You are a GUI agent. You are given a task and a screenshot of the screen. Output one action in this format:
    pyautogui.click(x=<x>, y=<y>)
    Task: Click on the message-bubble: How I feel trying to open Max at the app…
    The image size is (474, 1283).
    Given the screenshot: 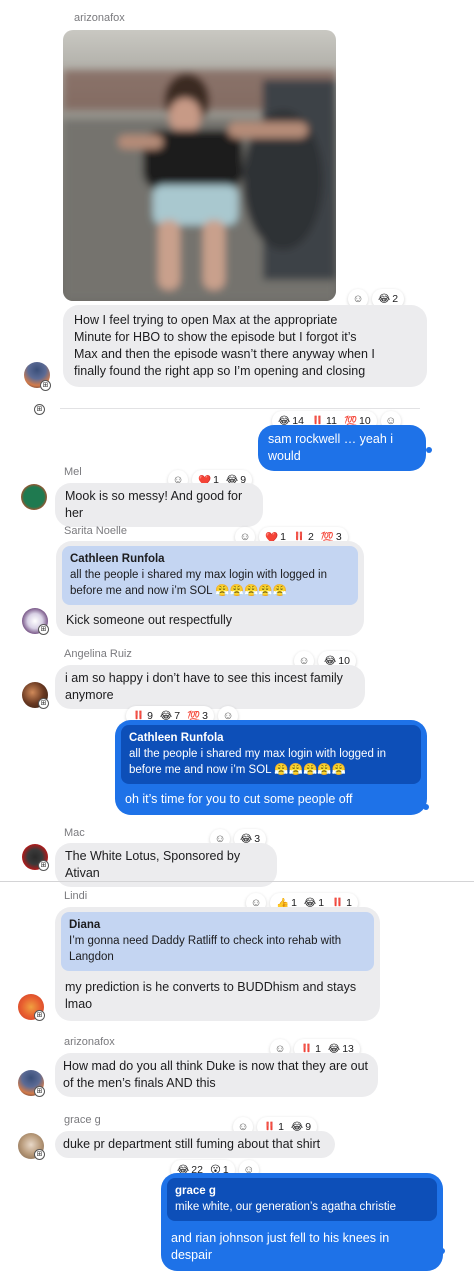 What is the action you would take?
    pyautogui.click(x=245, y=346)
    